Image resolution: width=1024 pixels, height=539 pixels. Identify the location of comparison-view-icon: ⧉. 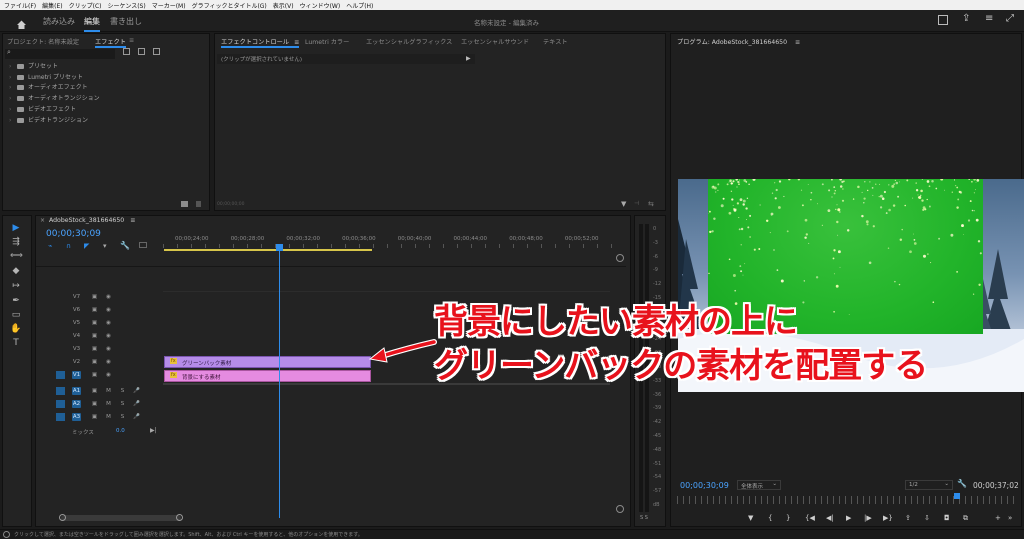
(965, 518).